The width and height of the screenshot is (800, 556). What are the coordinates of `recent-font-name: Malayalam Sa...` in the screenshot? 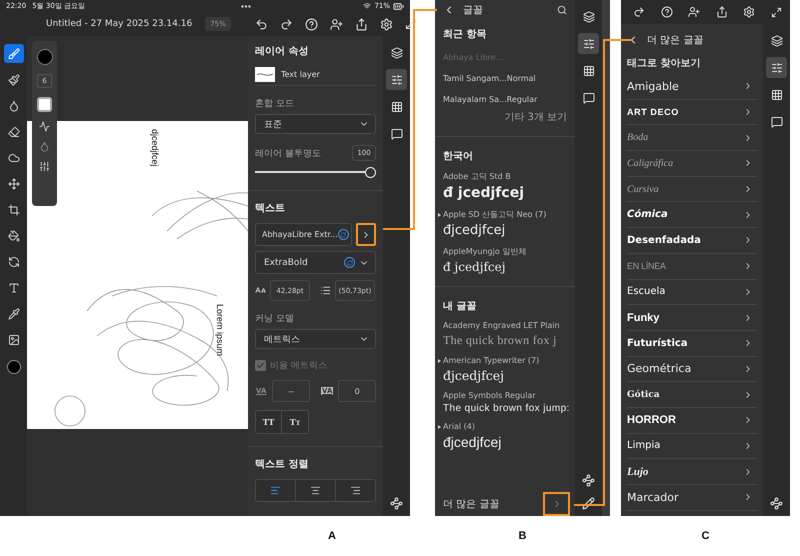 It's located at (475, 99).